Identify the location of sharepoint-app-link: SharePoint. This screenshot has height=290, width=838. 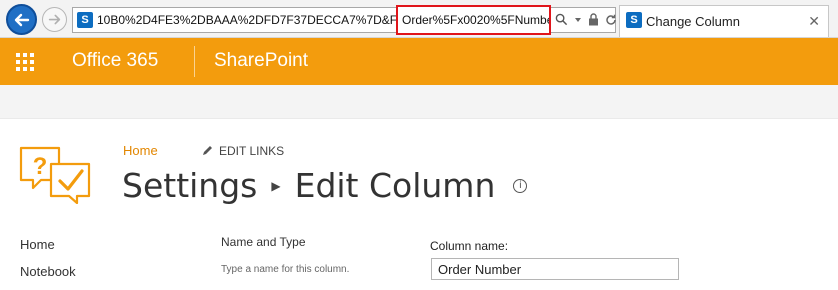
(261, 61).